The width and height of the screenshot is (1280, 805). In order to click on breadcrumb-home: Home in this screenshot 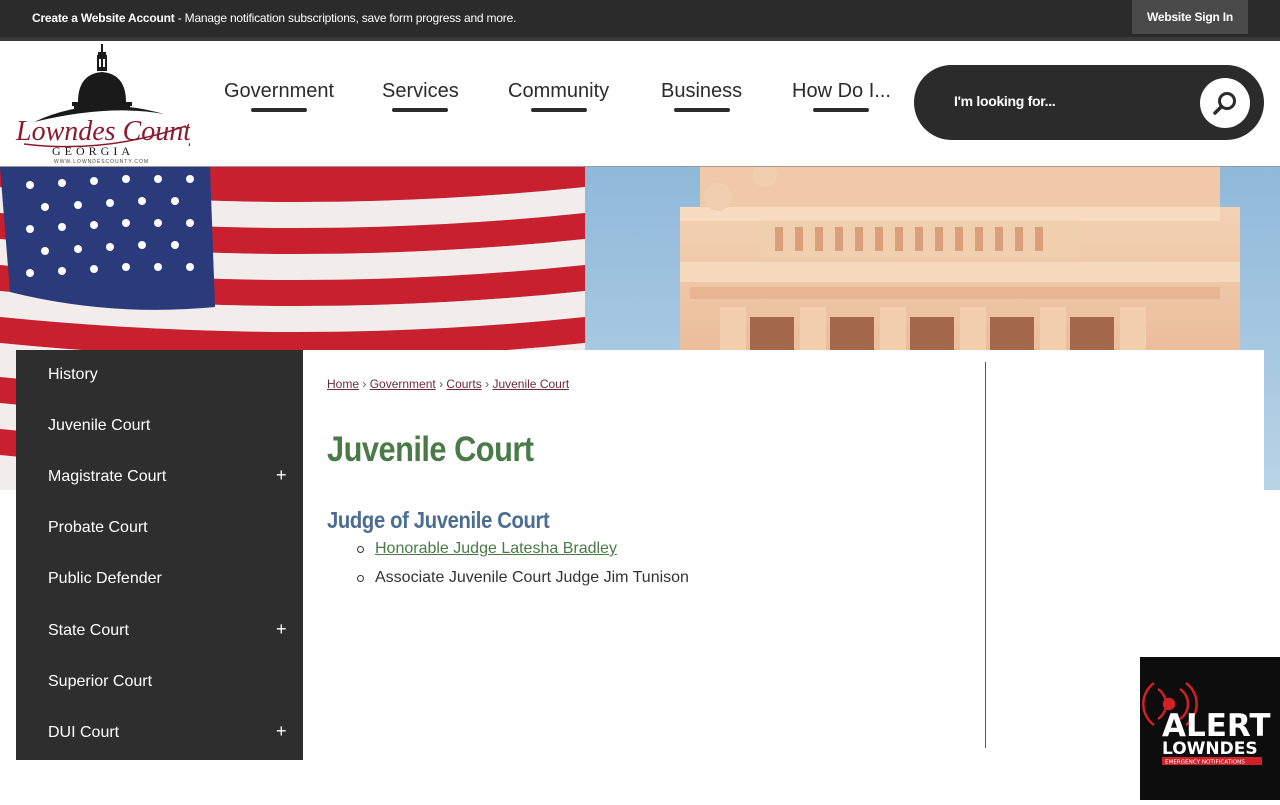, I will do `click(343, 384)`.